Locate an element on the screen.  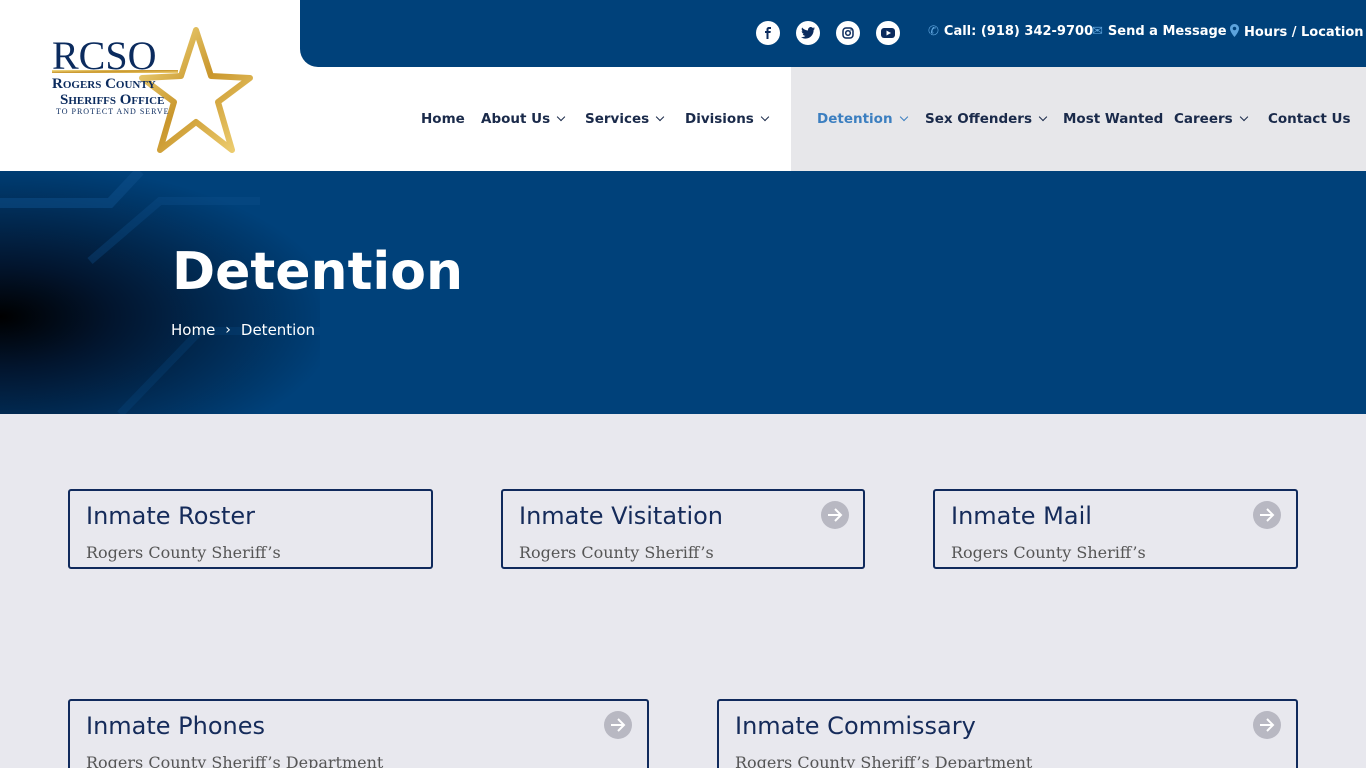
nav-careers: Careers is located at coordinates (1211, 119).